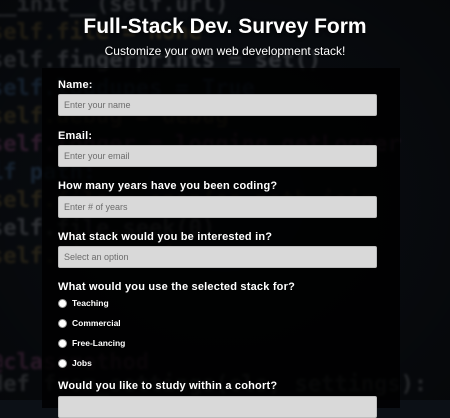  What do you see at coordinates (217, 407) in the screenshot?
I see `cohort-field` at bounding box center [217, 407].